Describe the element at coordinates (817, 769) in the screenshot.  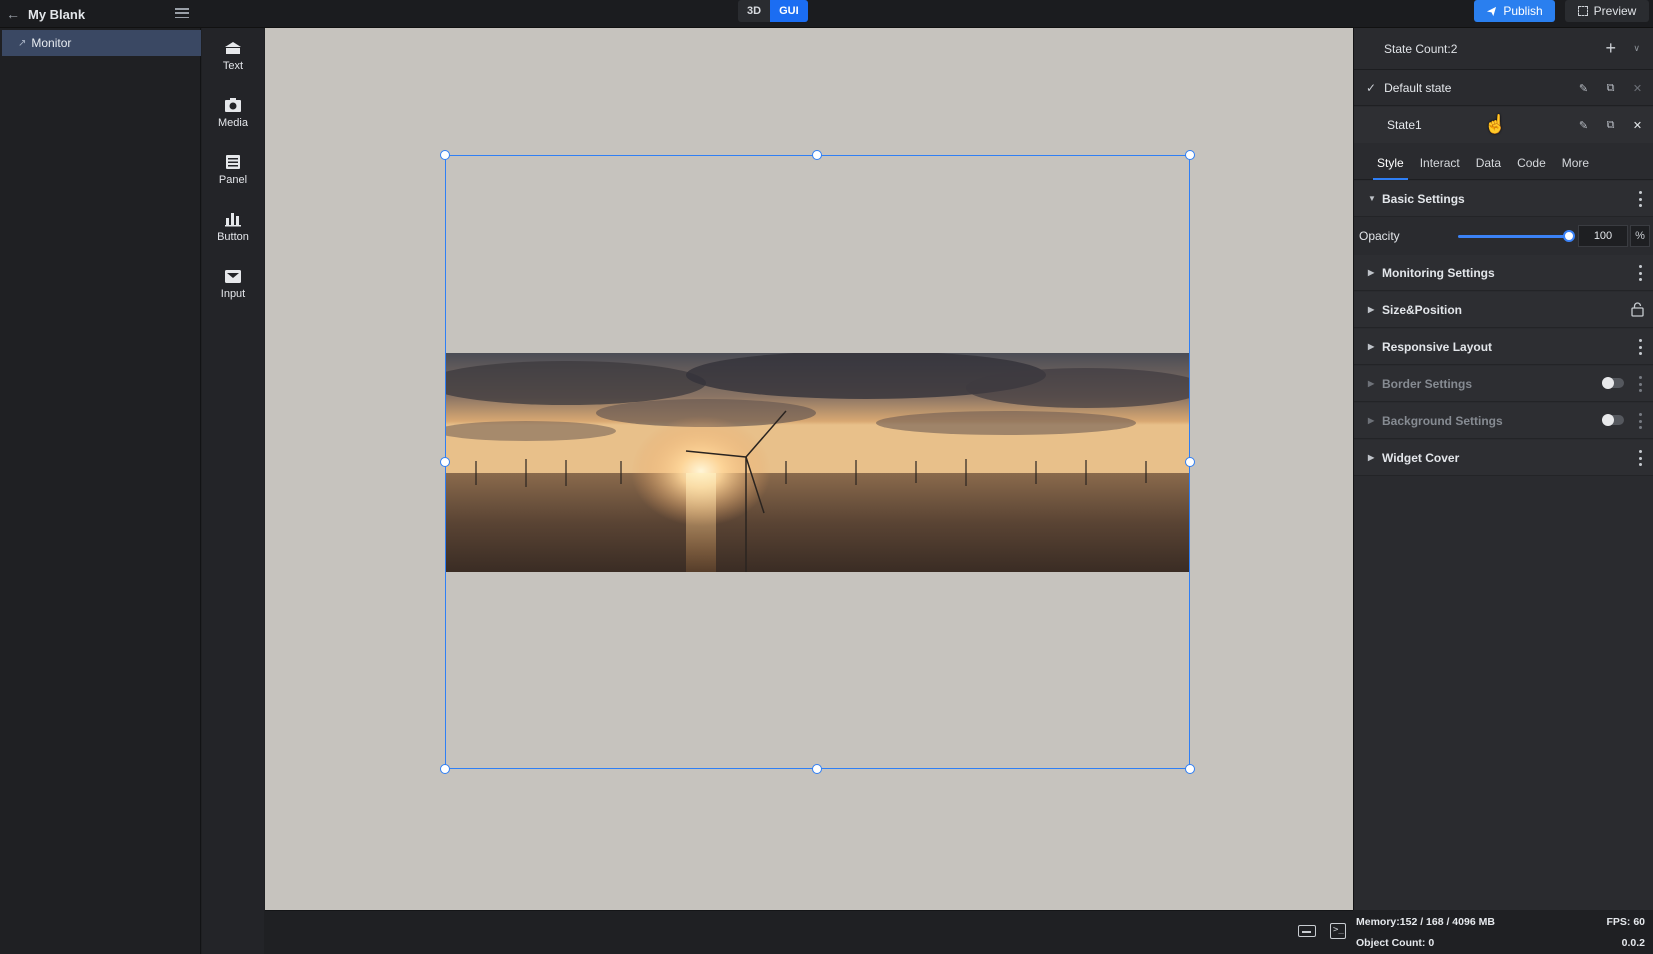
I see `resize-handle-bottom` at that location.